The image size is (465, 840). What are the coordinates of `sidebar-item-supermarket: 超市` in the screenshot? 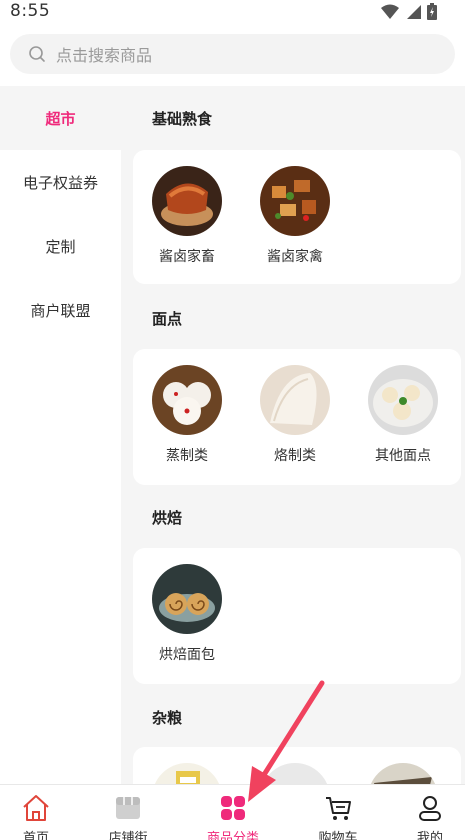 It's located at (60, 118).